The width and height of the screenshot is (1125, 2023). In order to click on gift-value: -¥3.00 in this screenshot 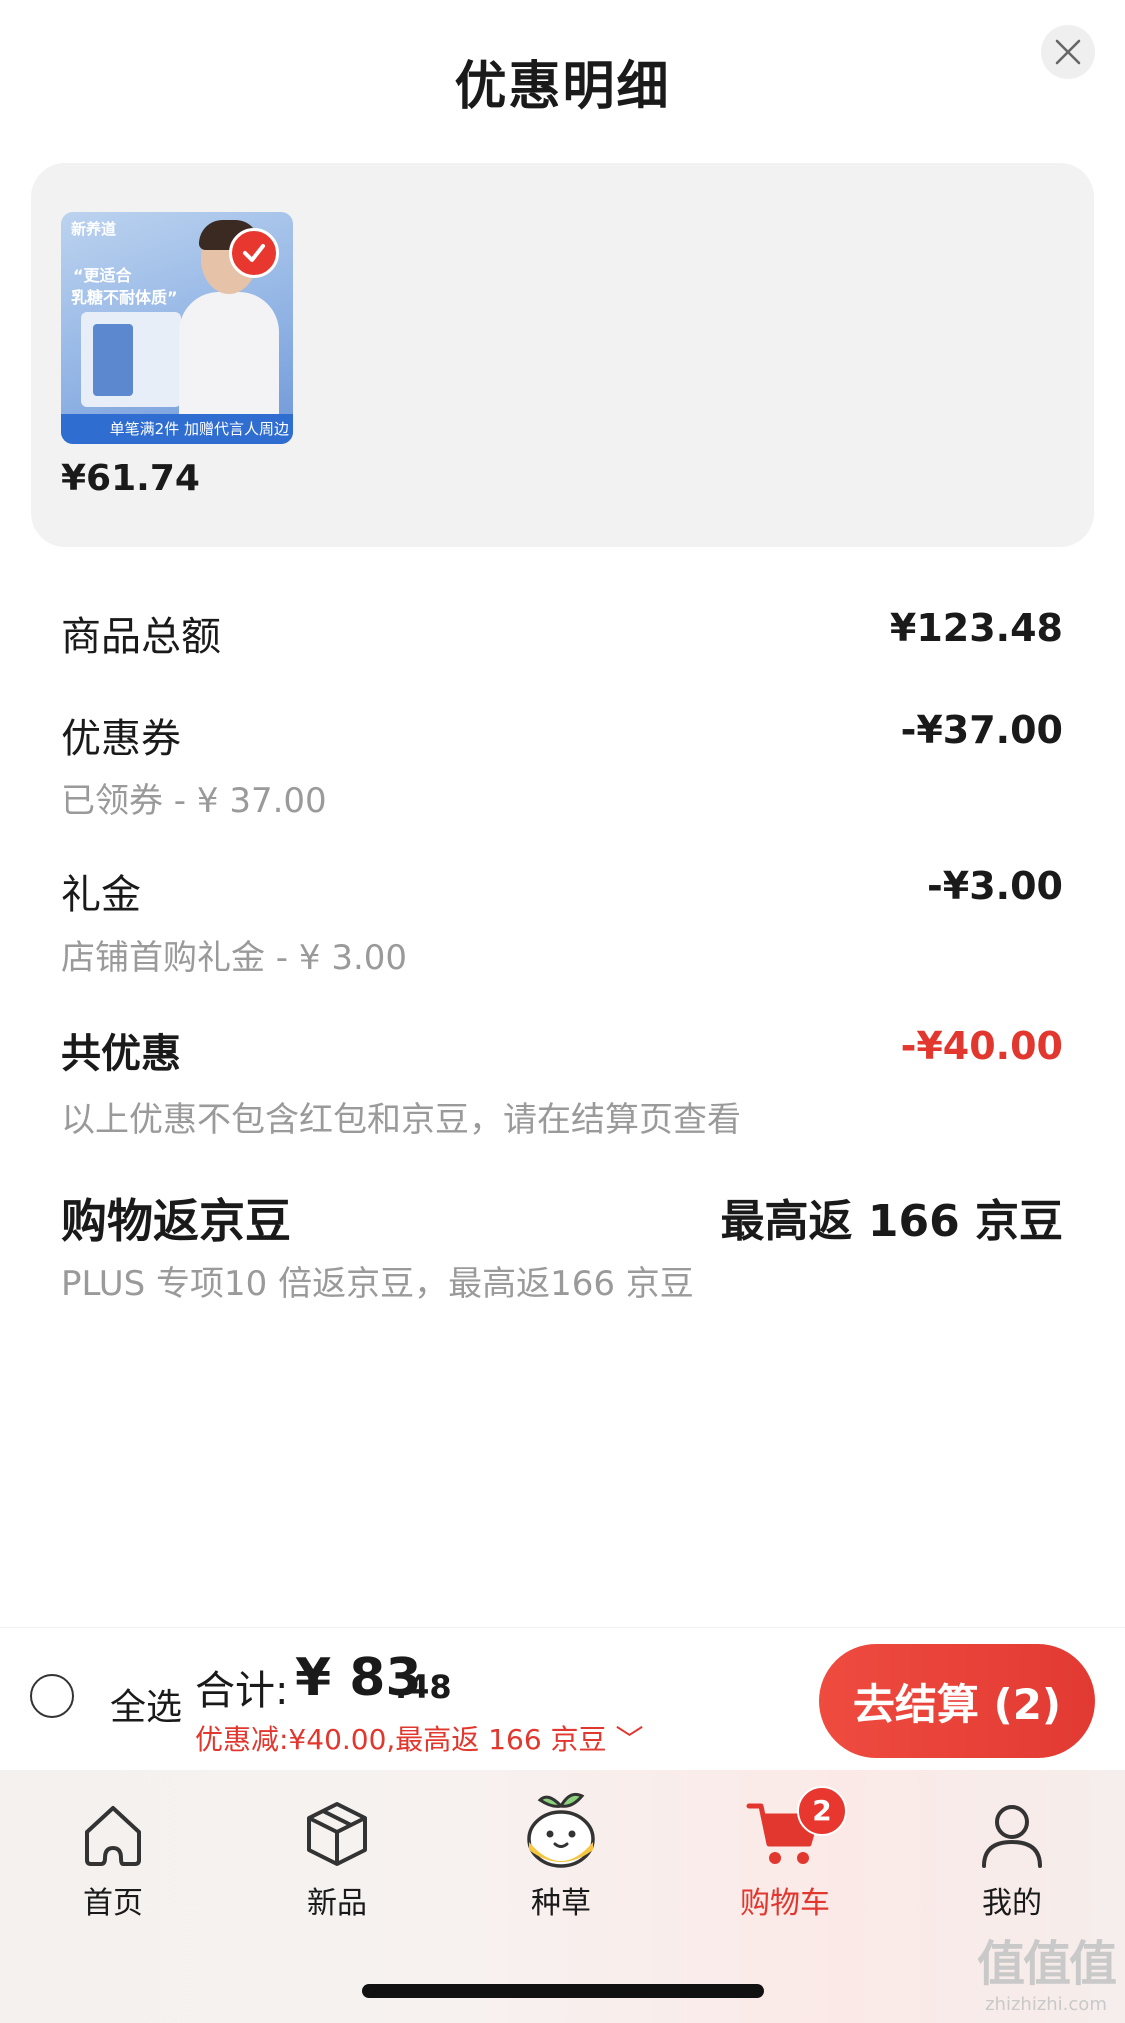, I will do `click(995, 886)`.